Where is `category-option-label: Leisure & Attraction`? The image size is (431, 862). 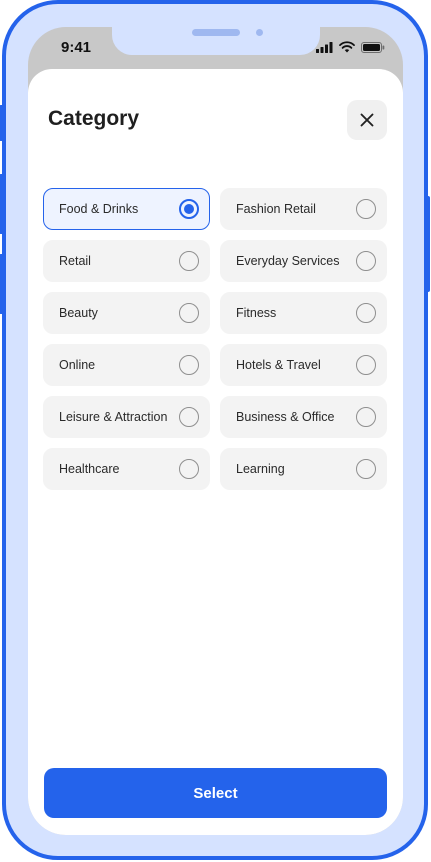 category-option-label: Leisure & Attraction is located at coordinates (113, 417).